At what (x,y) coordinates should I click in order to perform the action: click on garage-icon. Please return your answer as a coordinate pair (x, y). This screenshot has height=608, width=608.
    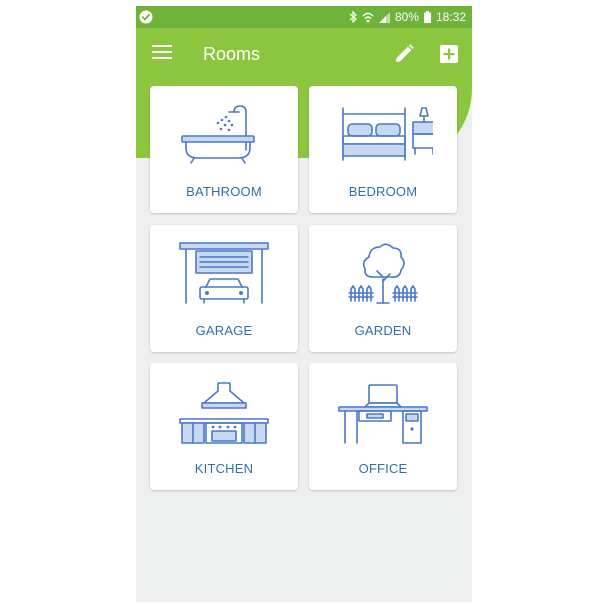
    Looking at the image, I should click on (224, 273).